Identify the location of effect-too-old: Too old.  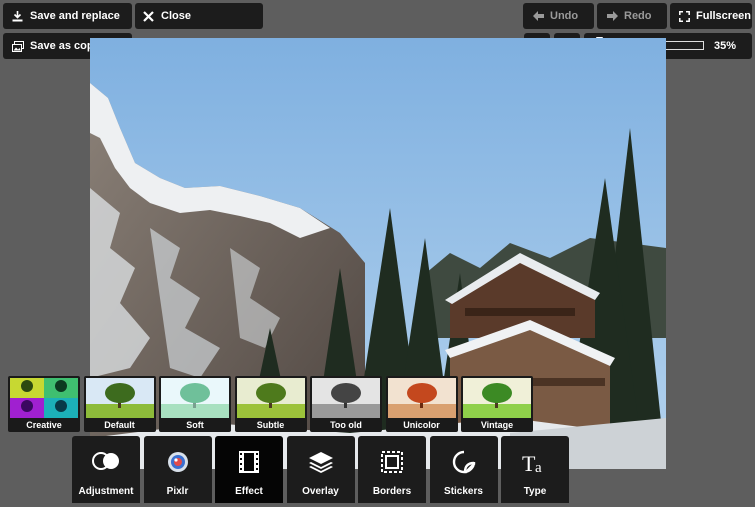
(346, 404).